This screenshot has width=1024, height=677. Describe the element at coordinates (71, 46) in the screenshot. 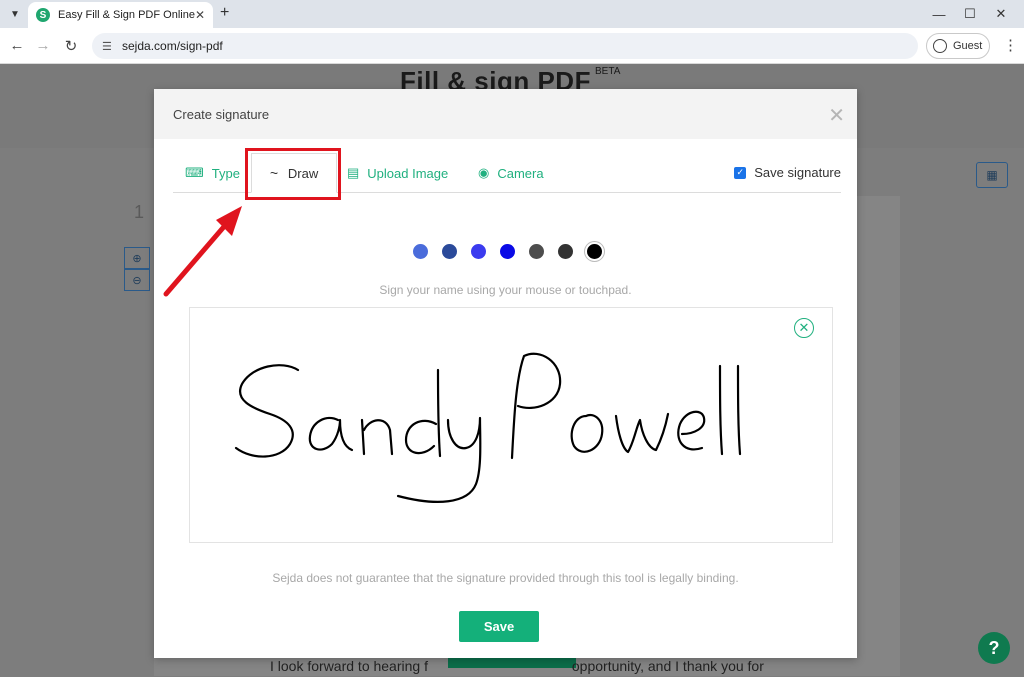

I see `reload-icon: ↻` at that location.